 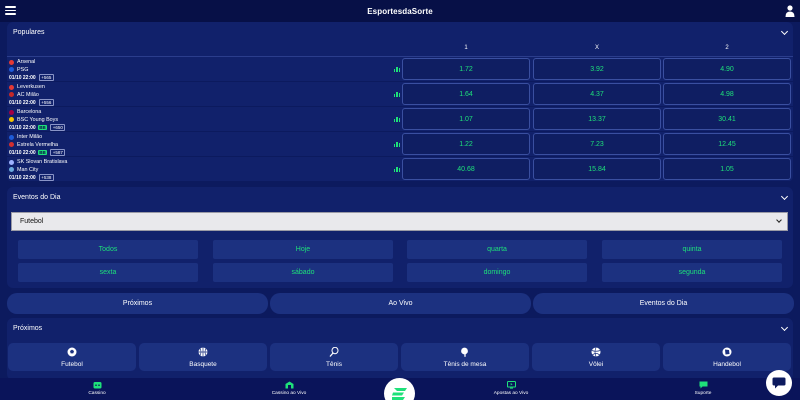 I want to click on odds-value: 1.64, so click(x=466, y=94).